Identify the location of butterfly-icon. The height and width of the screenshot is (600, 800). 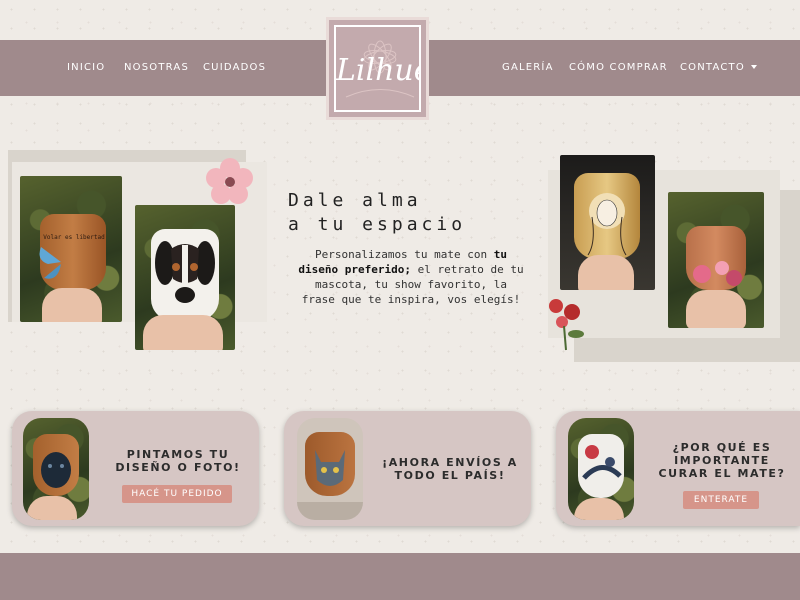
(50, 263).